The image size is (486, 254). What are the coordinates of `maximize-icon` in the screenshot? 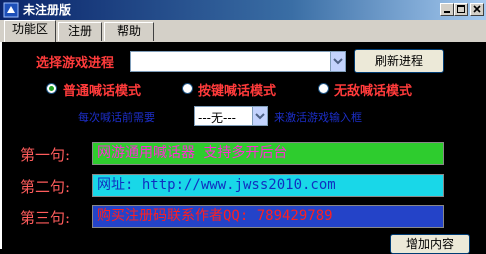 It's located at (461, 9).